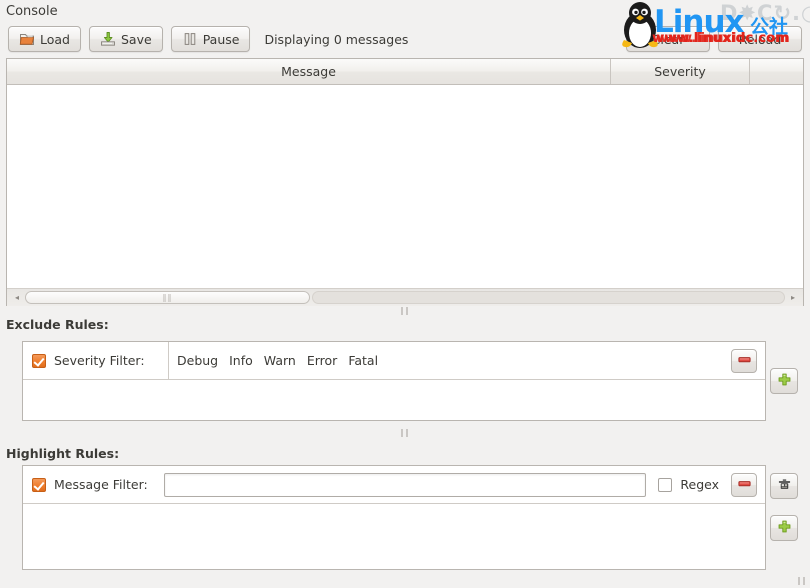 The width and height of the screenshot is (810, 588). What do you see at coordinates (39, 360) in the screenshot?
I see `severity-filter-checkbox` at bounding box center [39, 360].